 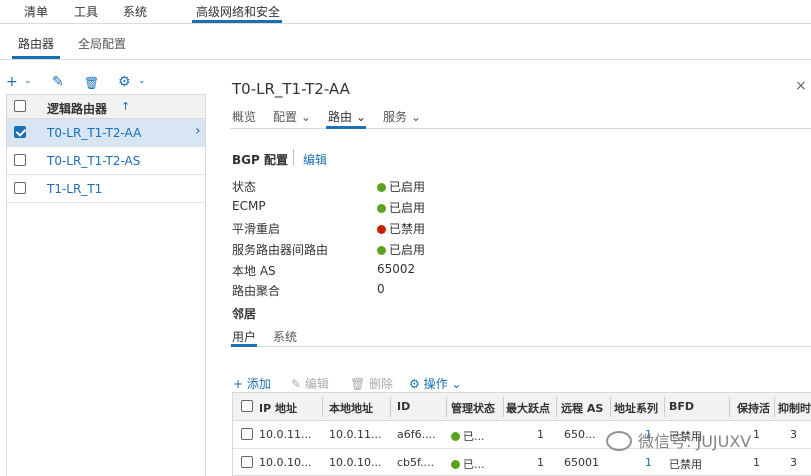 I want to click on tab-global-config: 全局配置, so click(x=102, y=43).